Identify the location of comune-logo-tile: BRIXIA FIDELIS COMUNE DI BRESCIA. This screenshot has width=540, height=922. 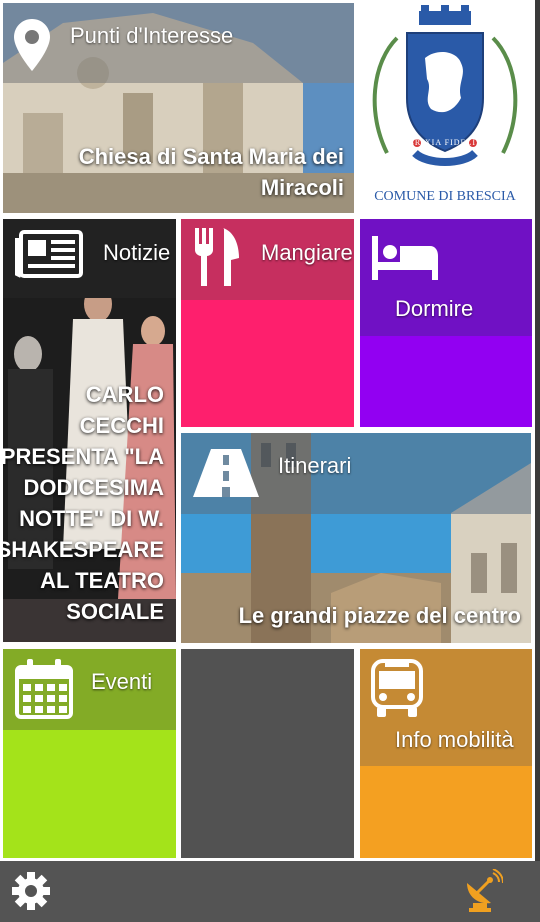
(445, 108).